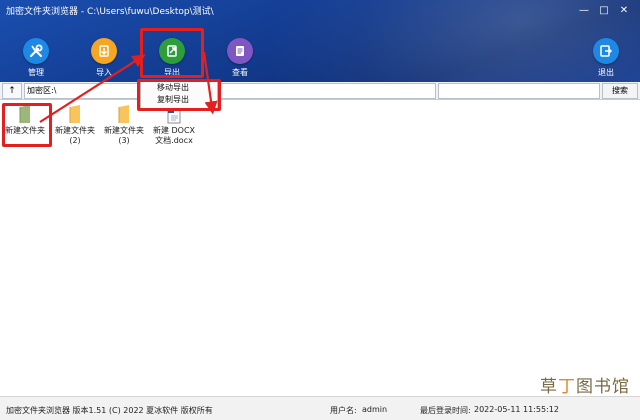 The height and width of the screenshot is (420, 640). I want to click on watermark-part1: 草, so click(549, 387).